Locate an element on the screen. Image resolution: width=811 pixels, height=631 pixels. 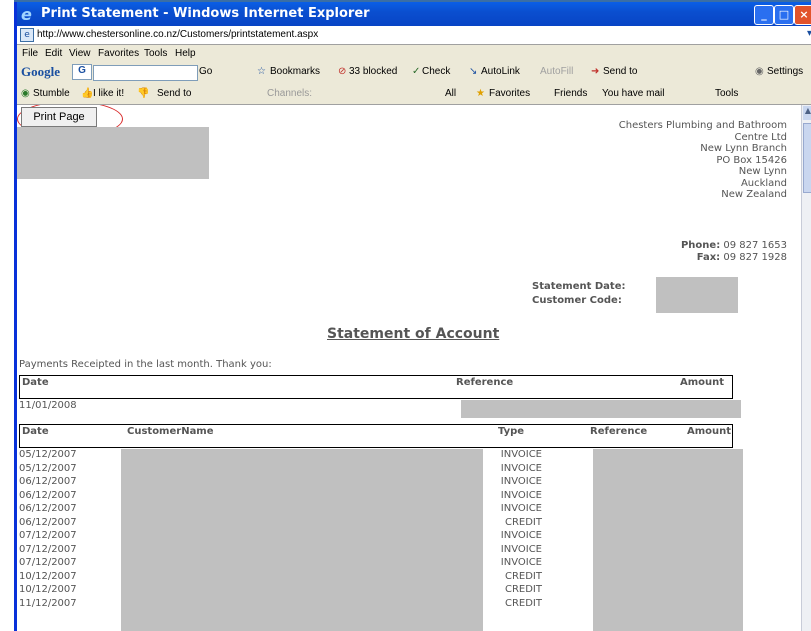
ie-logo-icon: e is located at coordinates (26, 14).